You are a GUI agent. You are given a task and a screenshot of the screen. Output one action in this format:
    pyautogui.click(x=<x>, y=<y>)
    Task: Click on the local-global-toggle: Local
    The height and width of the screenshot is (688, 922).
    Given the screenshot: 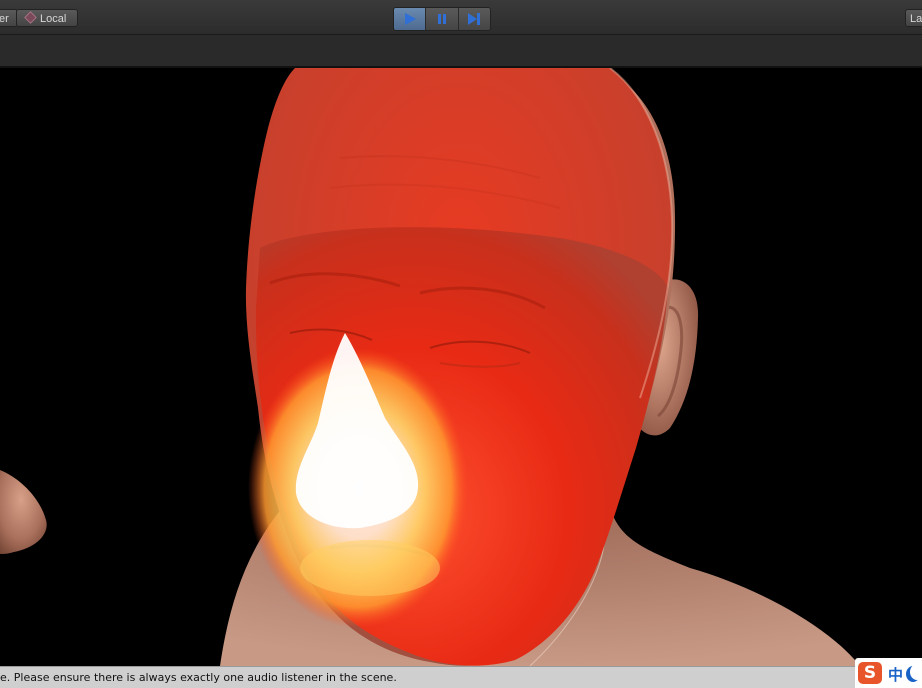 What is the action you would take?
    pyautogui.click(x=47, y=18)
    